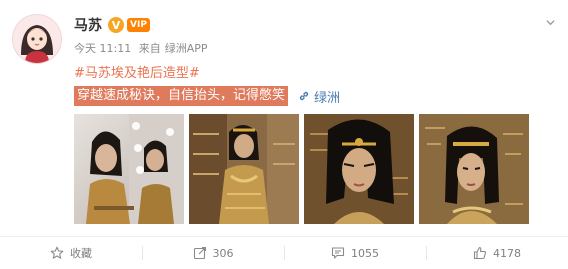  What do you see at coordinates (116, 25) in the screenshot?
I see `verified-badge-icon: V` at bounding box center [116, 25].